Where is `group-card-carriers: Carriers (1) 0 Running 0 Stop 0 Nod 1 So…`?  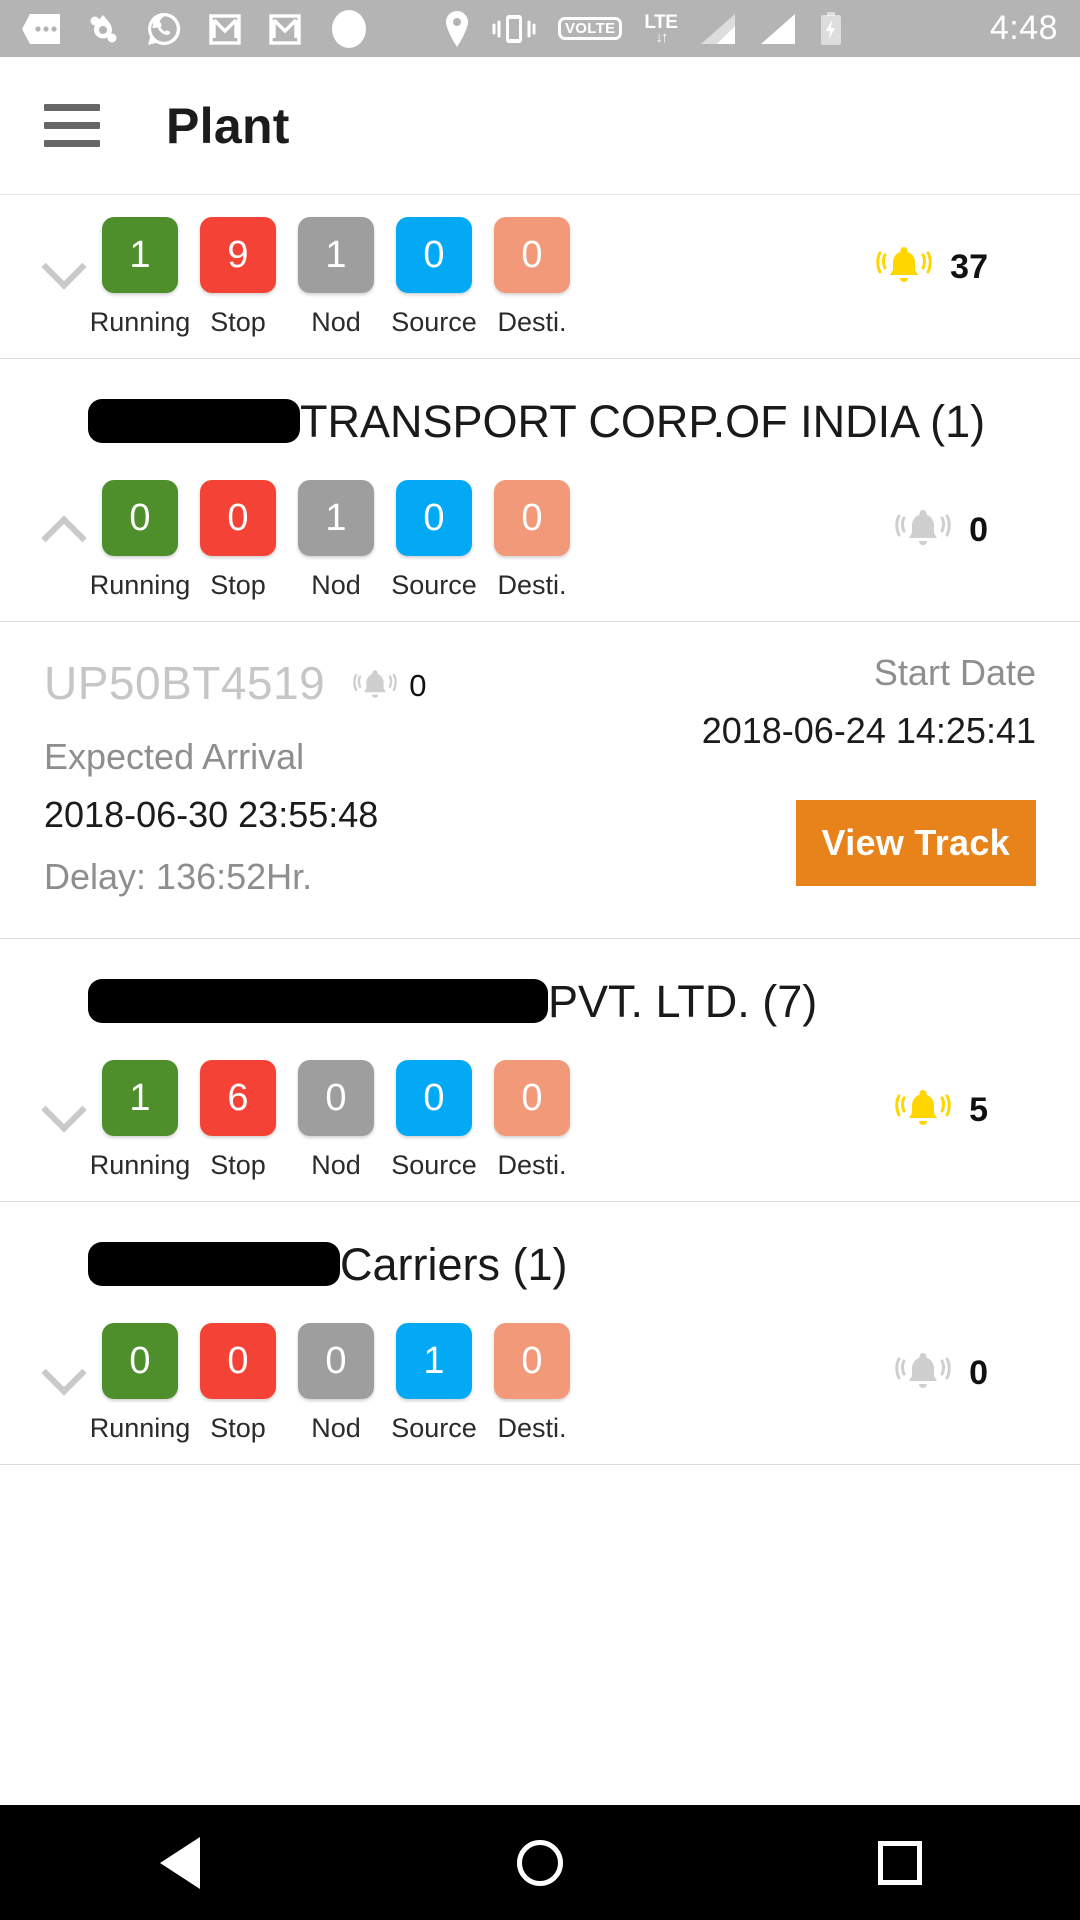
group-card-carriers: Carriers (1) 0 Running 0 Stop 0 Nod 1 So… is located at coordinates (540, 1334).